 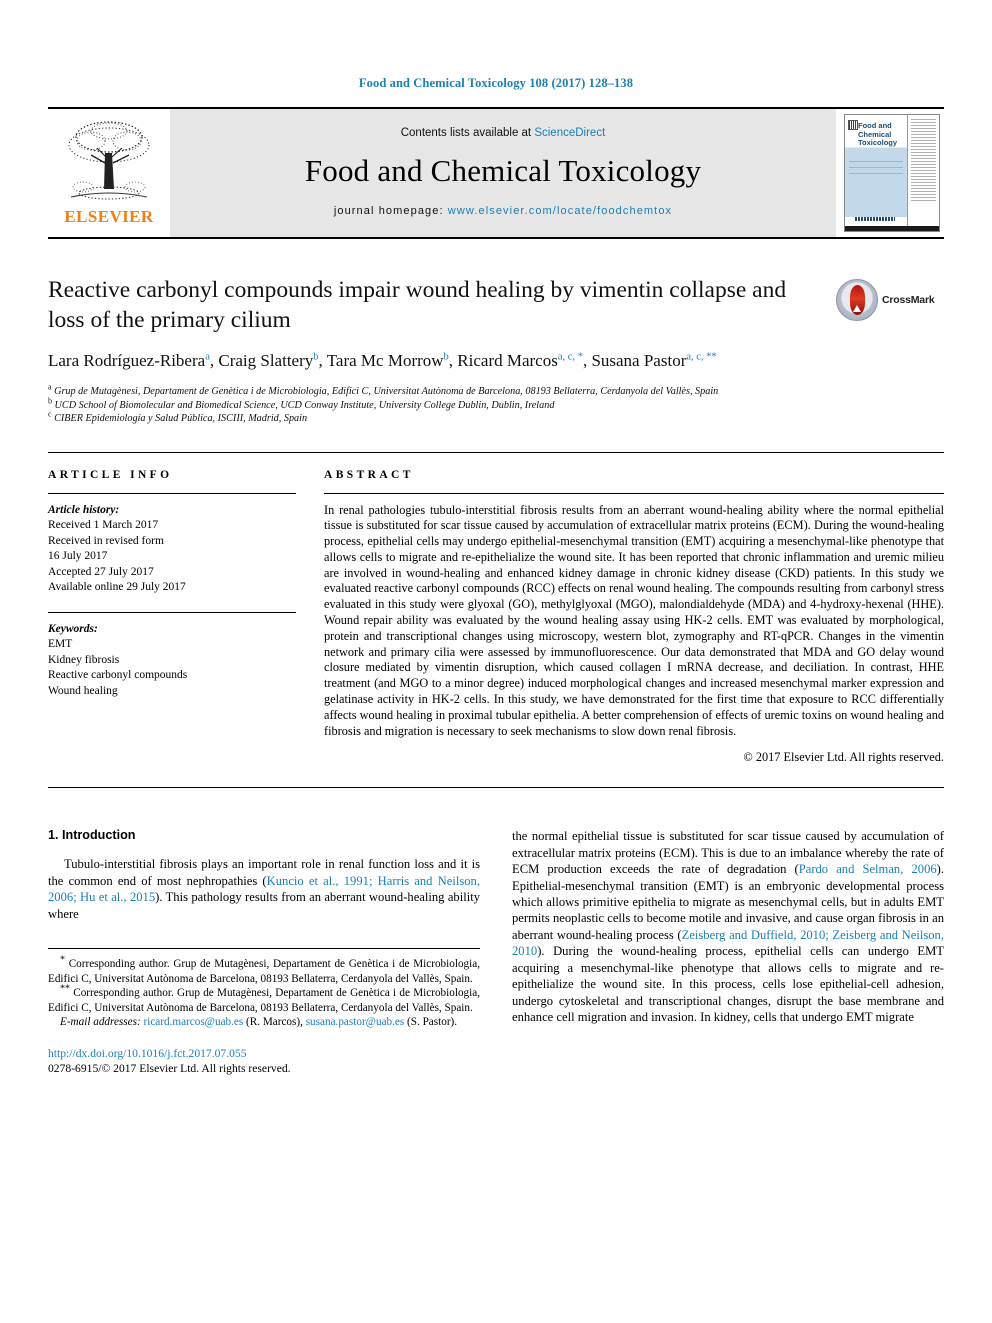 I want to click on email-link-marcos: ricard.marcos@uab.es, so click(x=193, y=1022).